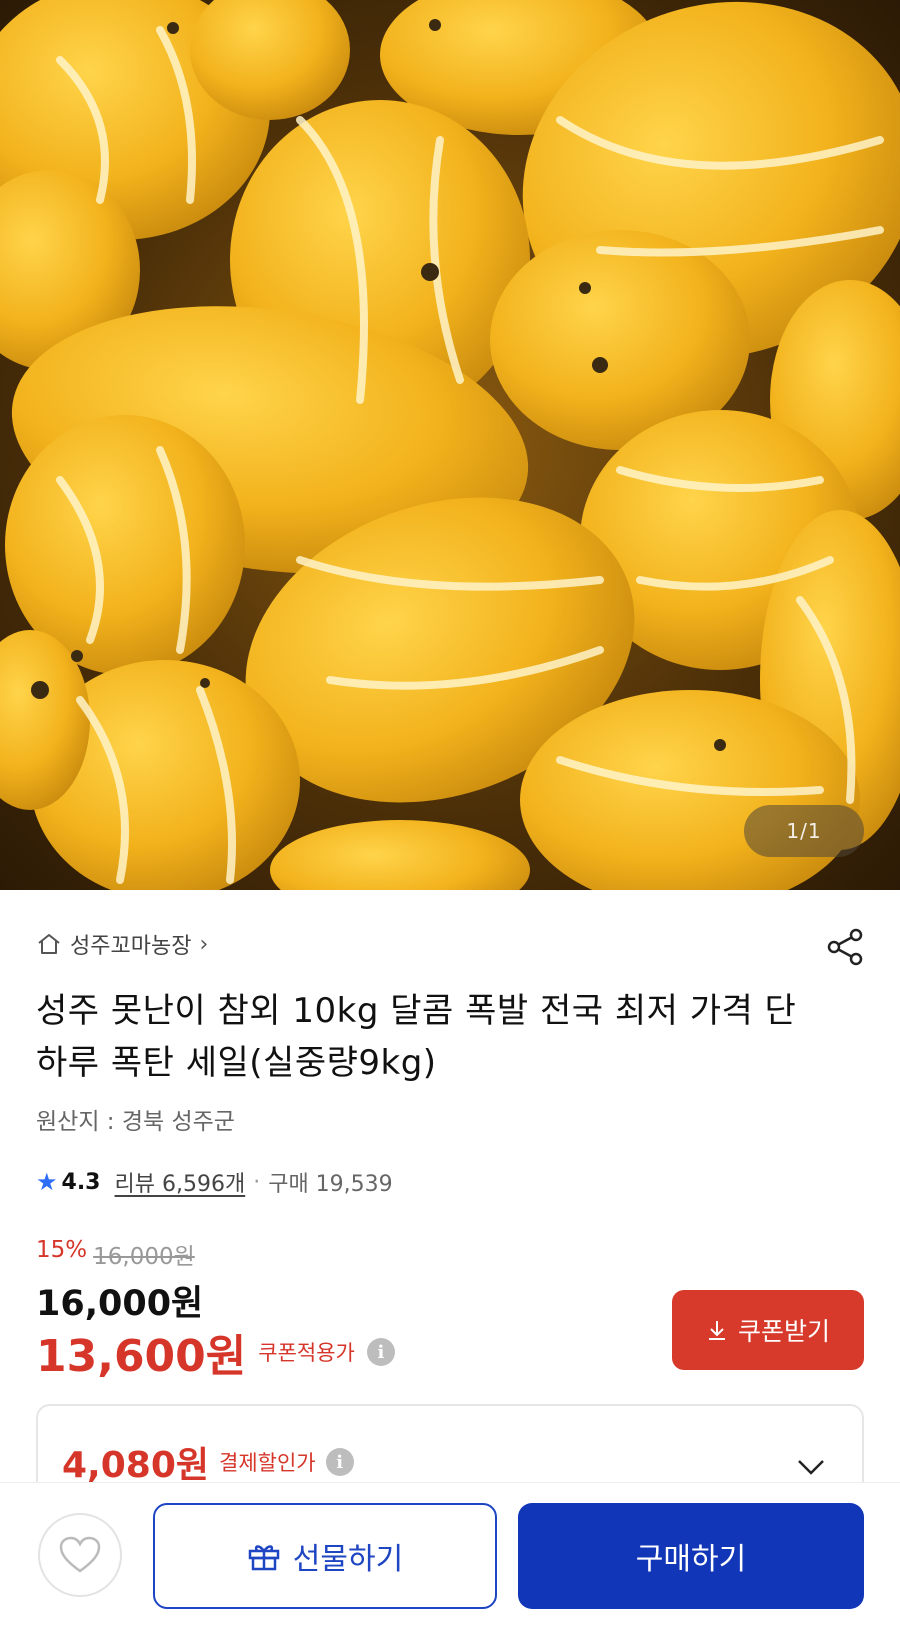 The width and height of the screenshot is (900, 1625). I want to click on chevron-right-icon: ›, so click(204, 944).